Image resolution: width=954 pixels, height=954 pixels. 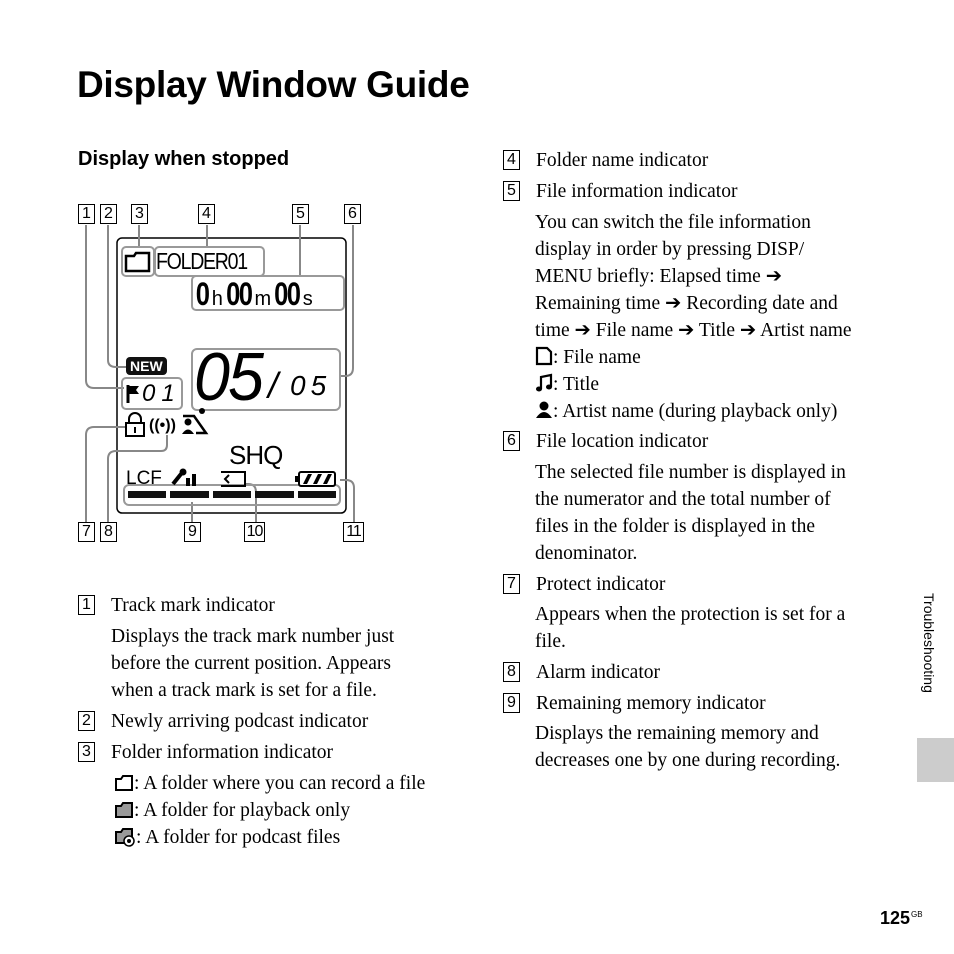 I want to click on section-side-tab: Troubleshooting, so click(x=929, y=643).